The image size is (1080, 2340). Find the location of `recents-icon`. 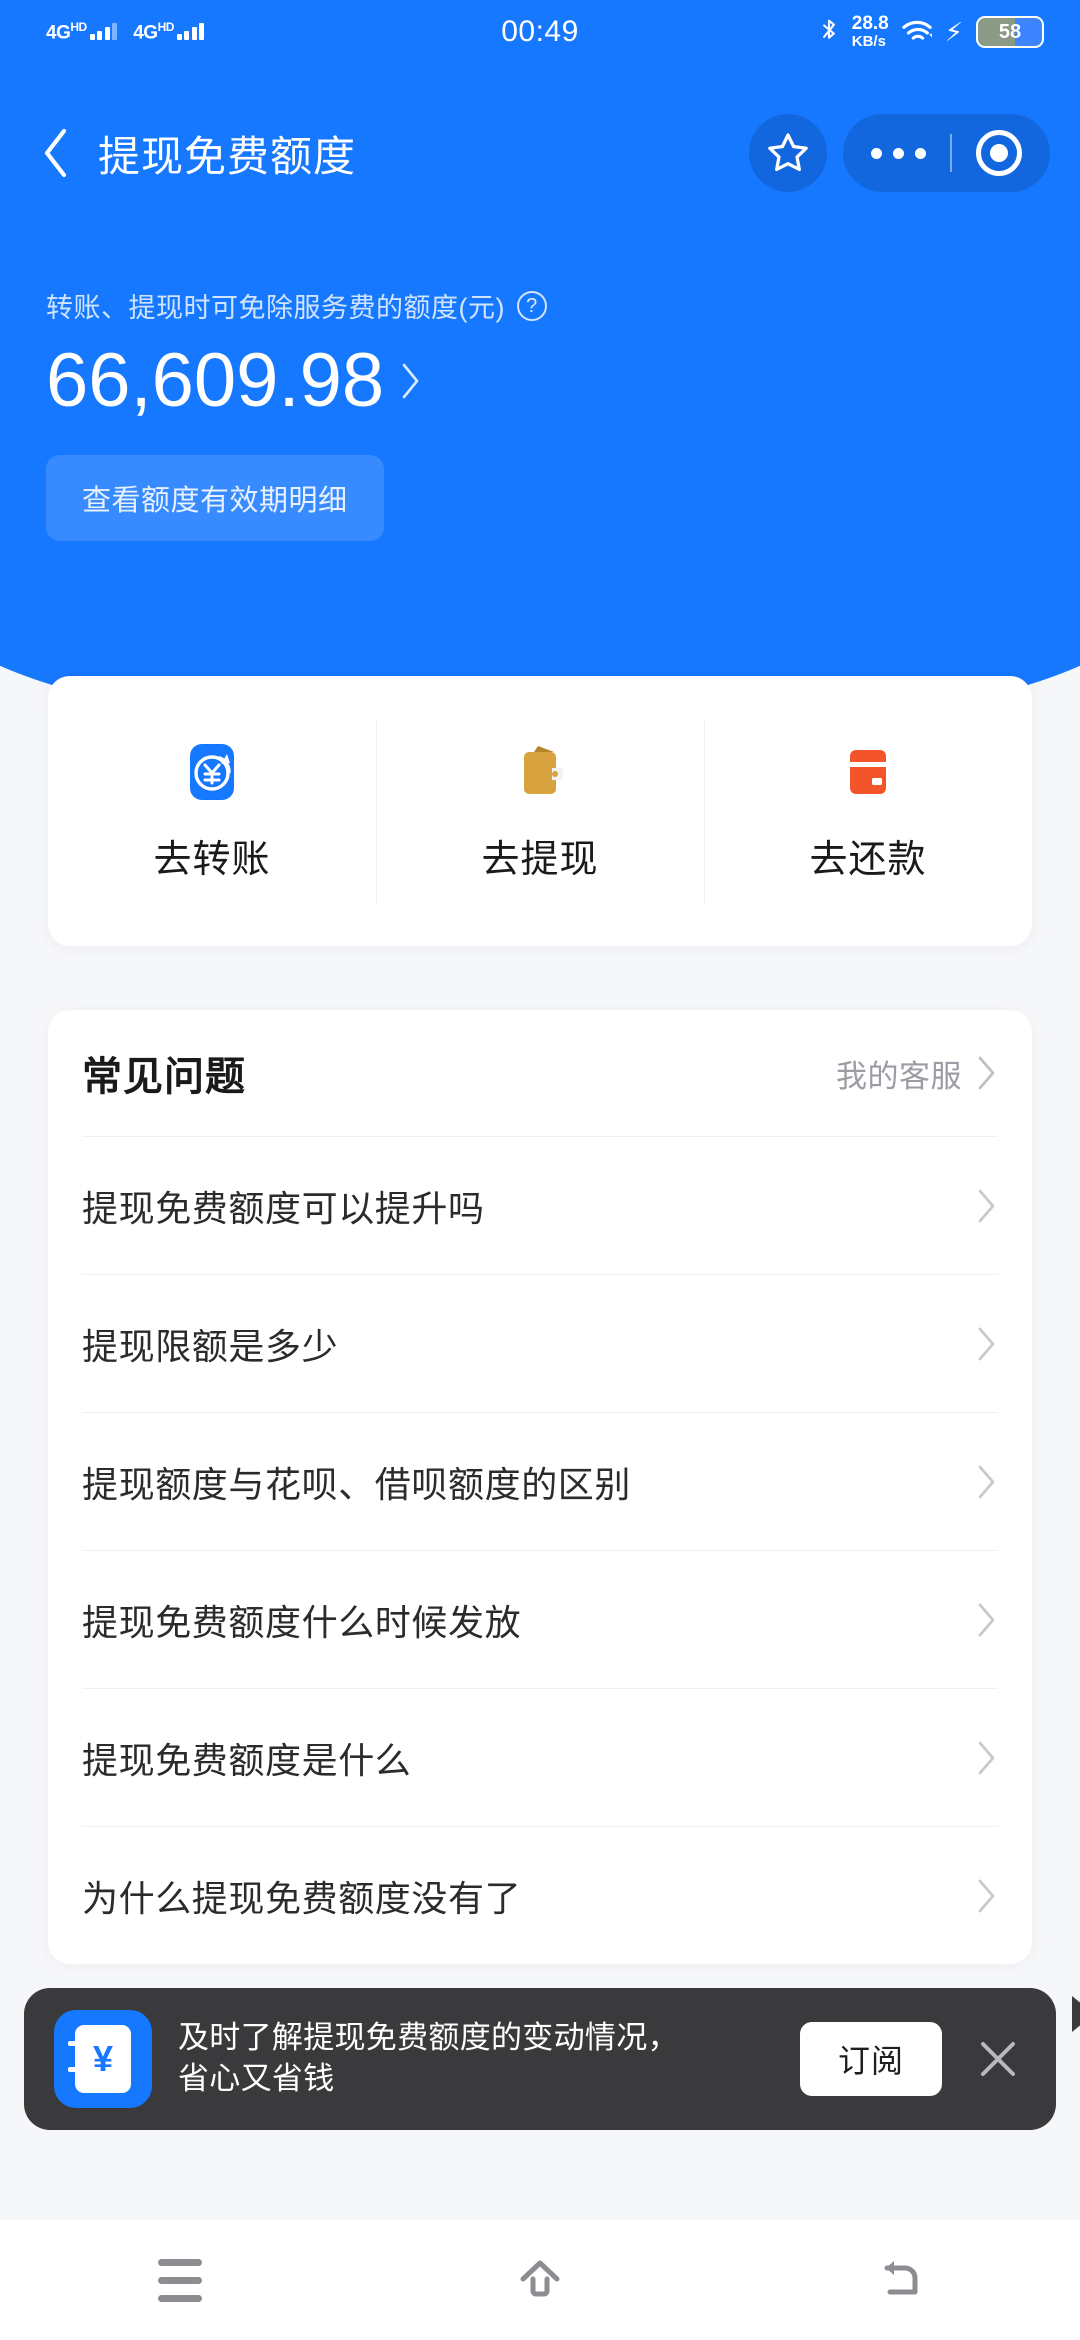

recents-icon is located at coordinates (180, 2280).